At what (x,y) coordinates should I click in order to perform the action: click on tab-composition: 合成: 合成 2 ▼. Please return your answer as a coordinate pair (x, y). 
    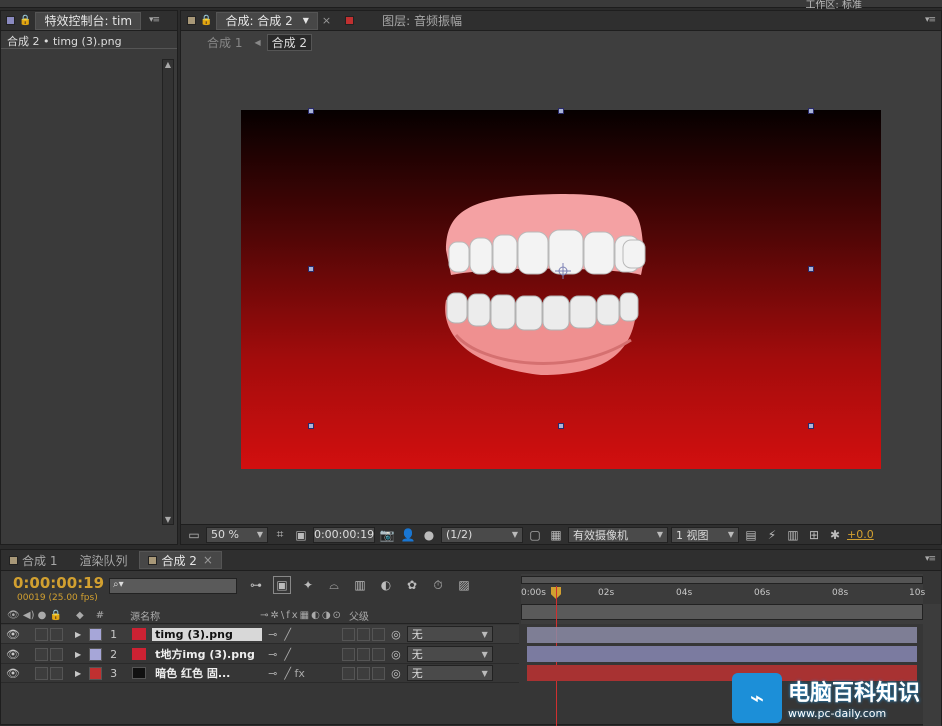
    Looking at the image, I should click on (267, 20).